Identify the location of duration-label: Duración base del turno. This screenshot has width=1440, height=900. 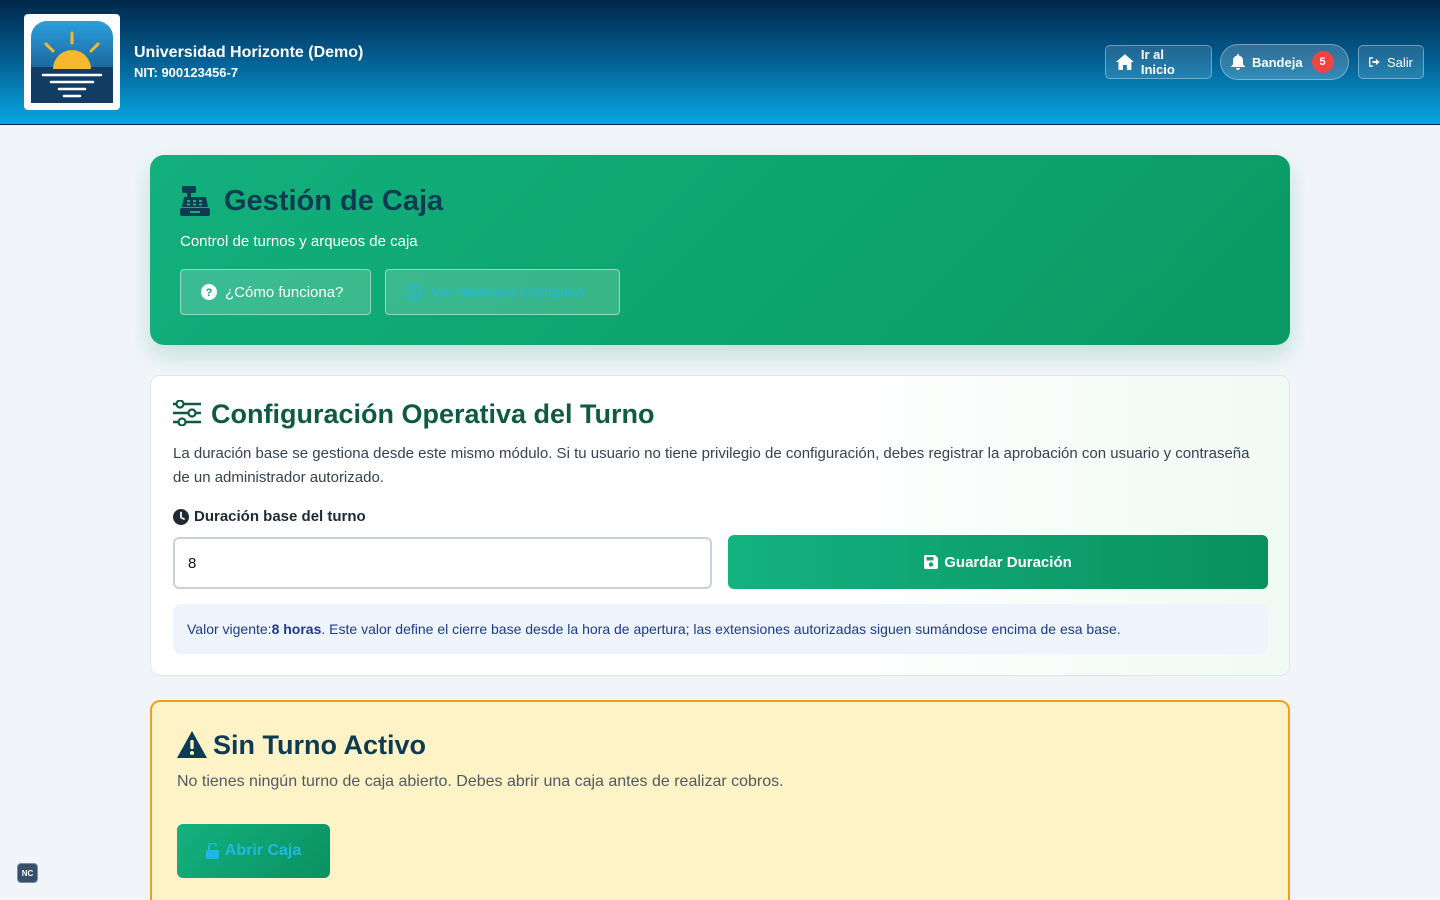
(269, 516).